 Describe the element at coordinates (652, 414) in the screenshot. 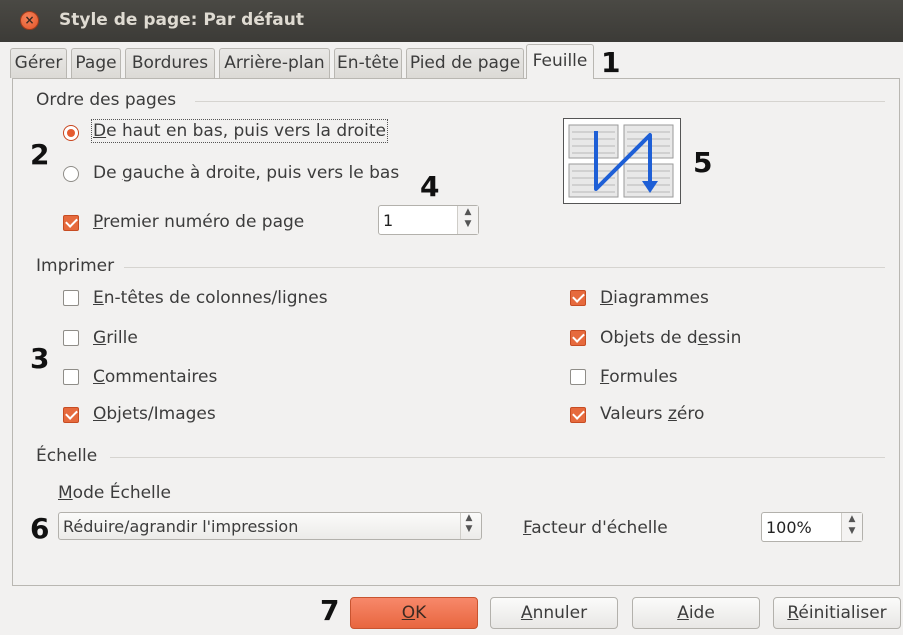

I see `zero-values-label: Valeurs zéro` at that location.